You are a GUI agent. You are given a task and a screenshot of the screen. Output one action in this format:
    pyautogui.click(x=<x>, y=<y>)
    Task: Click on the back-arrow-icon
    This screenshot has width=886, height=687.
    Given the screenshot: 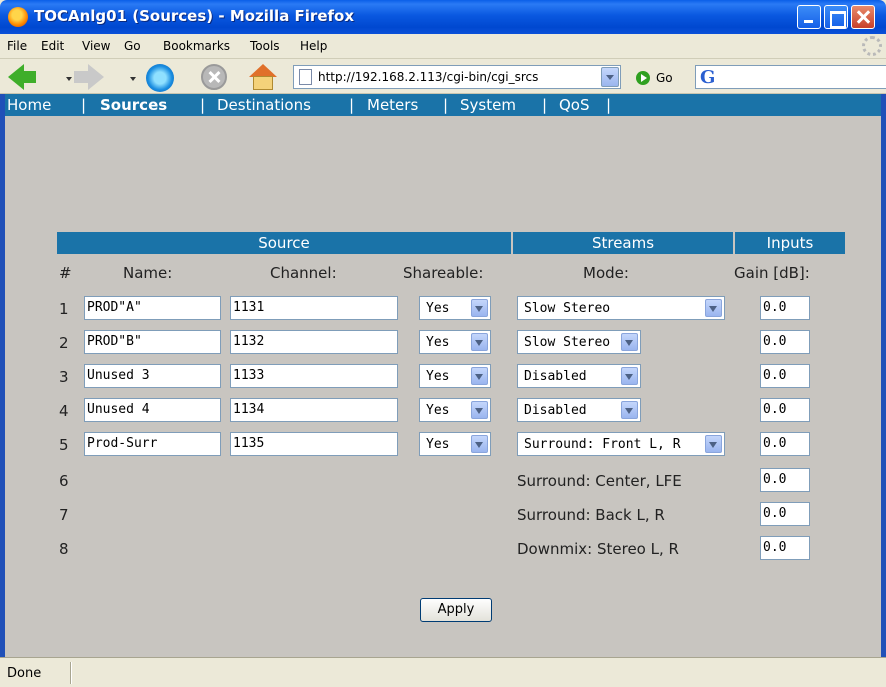 What is the action you would take?
    pyautogui.click(x=22, y=77)
    